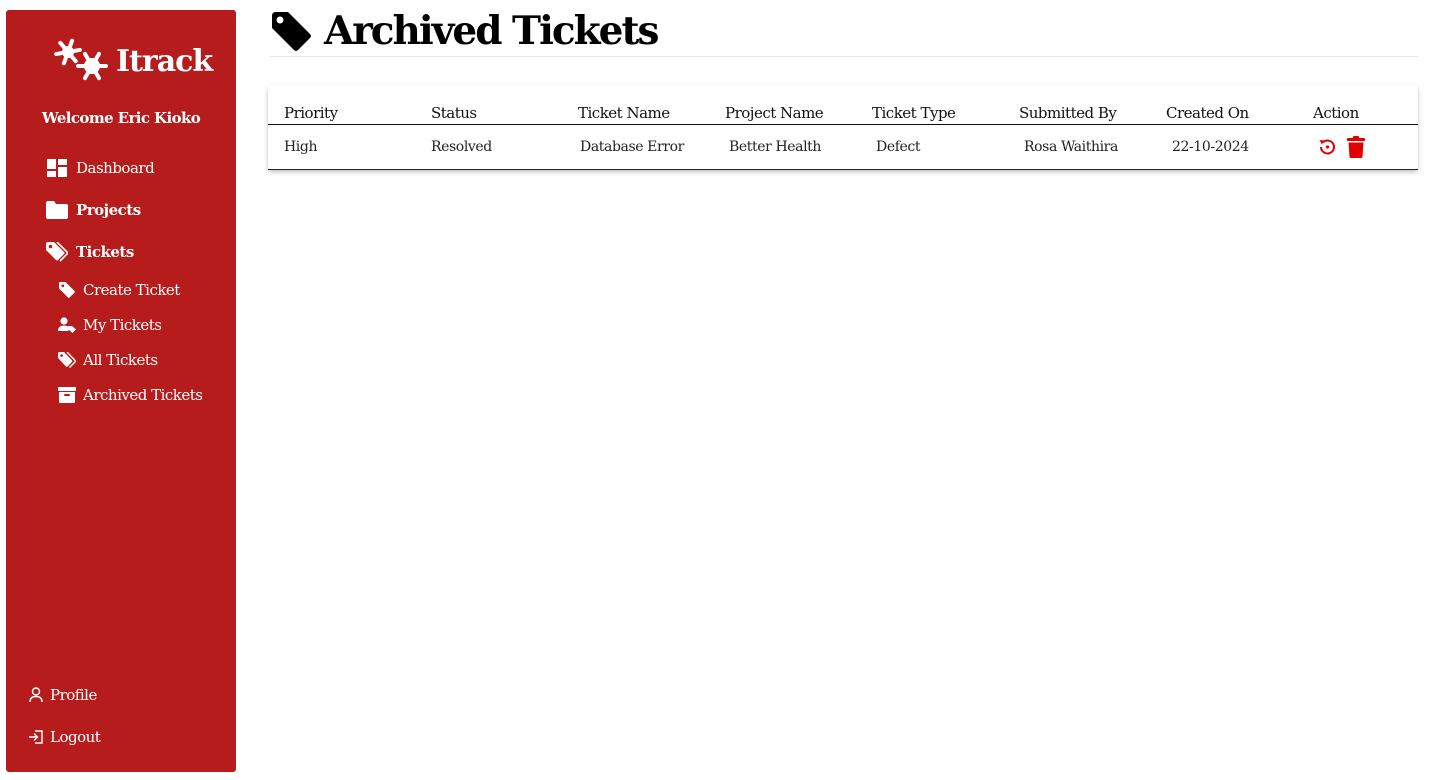 Image resolution: width=1430 pixels, height=780 pixels. Describe the element at coordinates (1076, 105) in the screenshot. I see `column-header-submitted-by: Submitted By` at that location.